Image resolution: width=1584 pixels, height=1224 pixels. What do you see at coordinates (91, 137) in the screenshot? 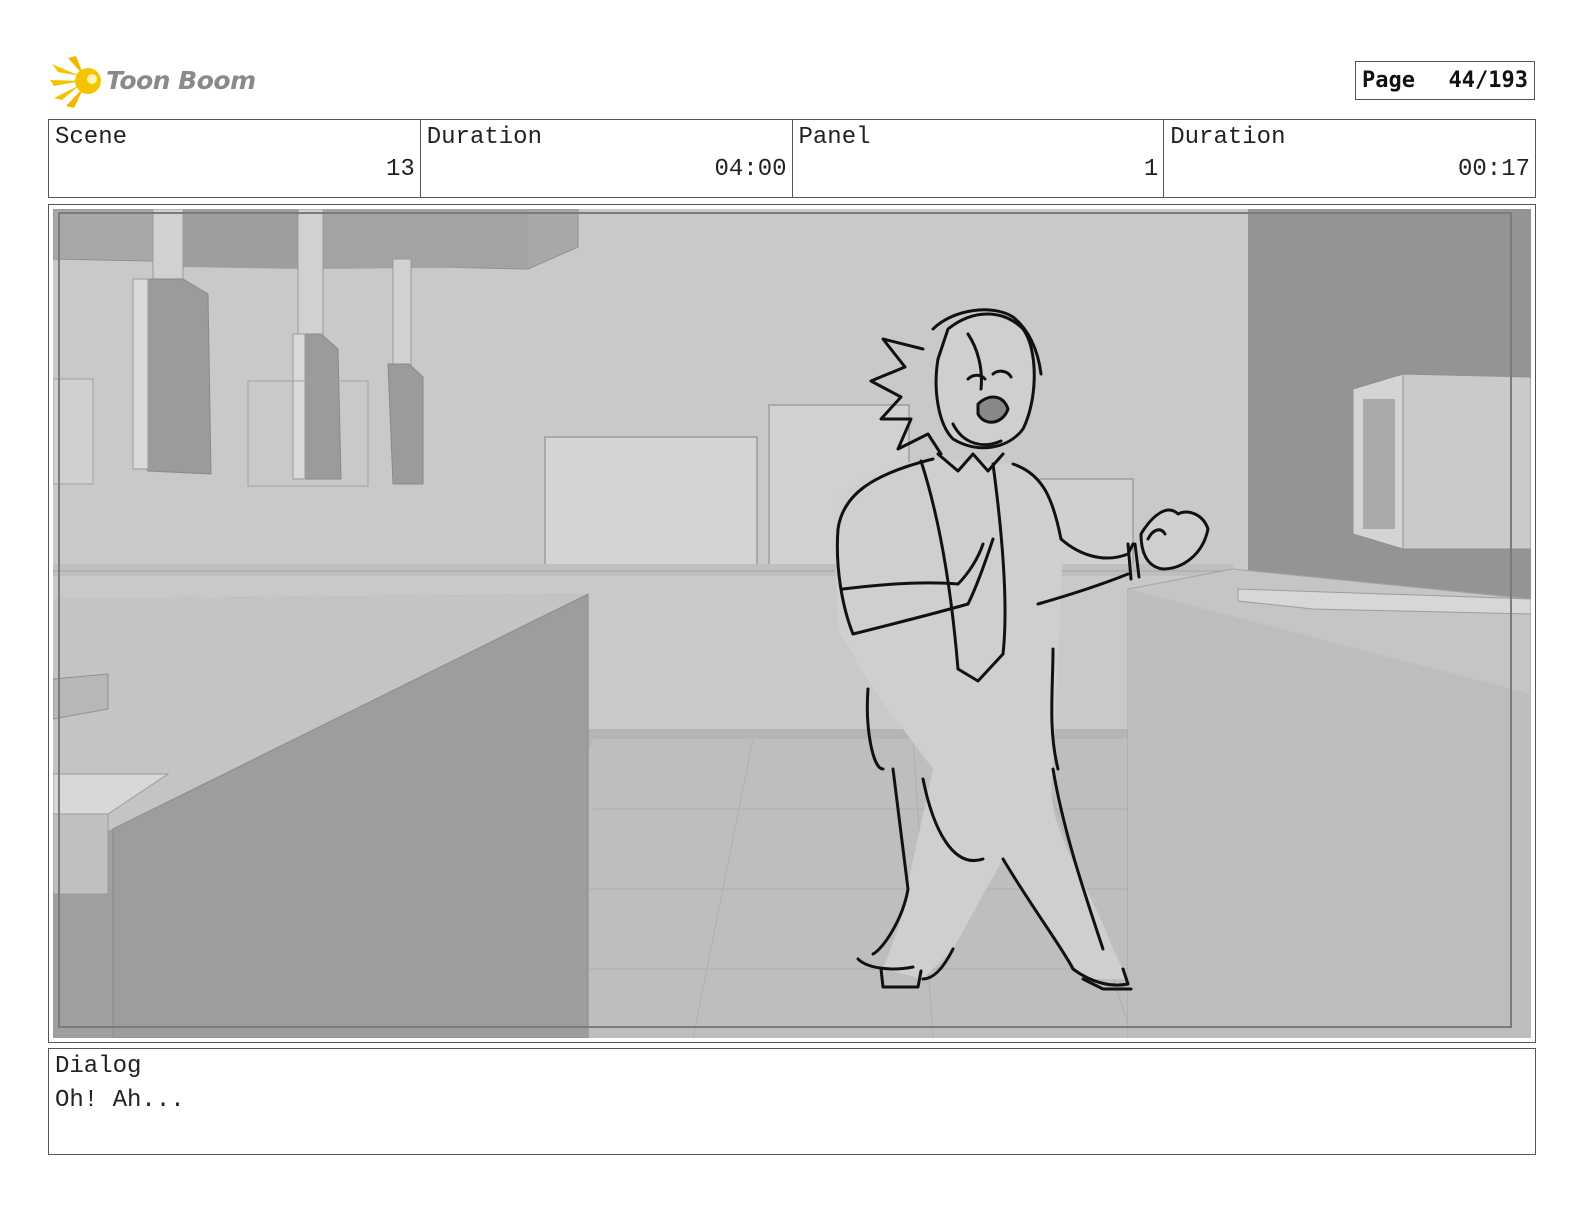
I see `scene-label: Scene` at bounding box center [91, 137].